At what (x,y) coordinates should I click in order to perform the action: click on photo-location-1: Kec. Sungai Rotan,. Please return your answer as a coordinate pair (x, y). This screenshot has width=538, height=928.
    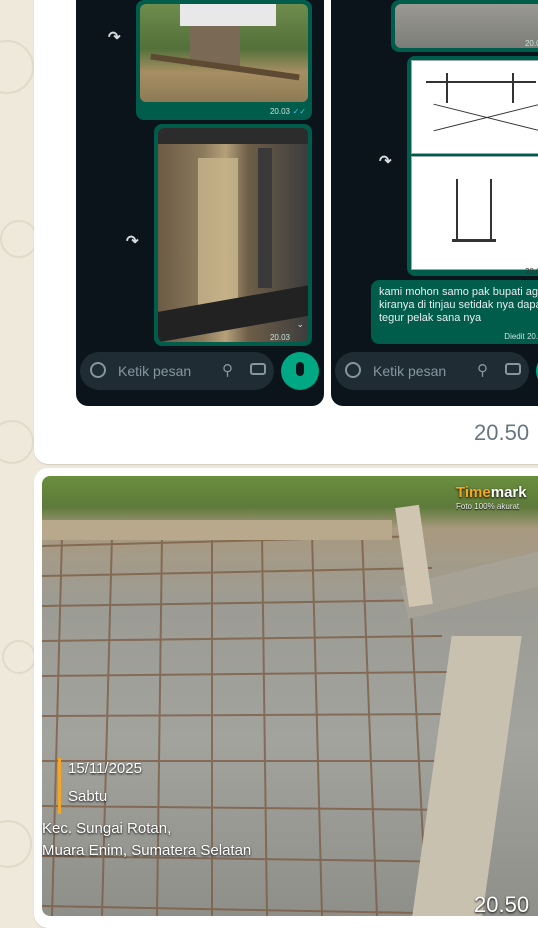
    Looking at the image, I should click on (107, 828).